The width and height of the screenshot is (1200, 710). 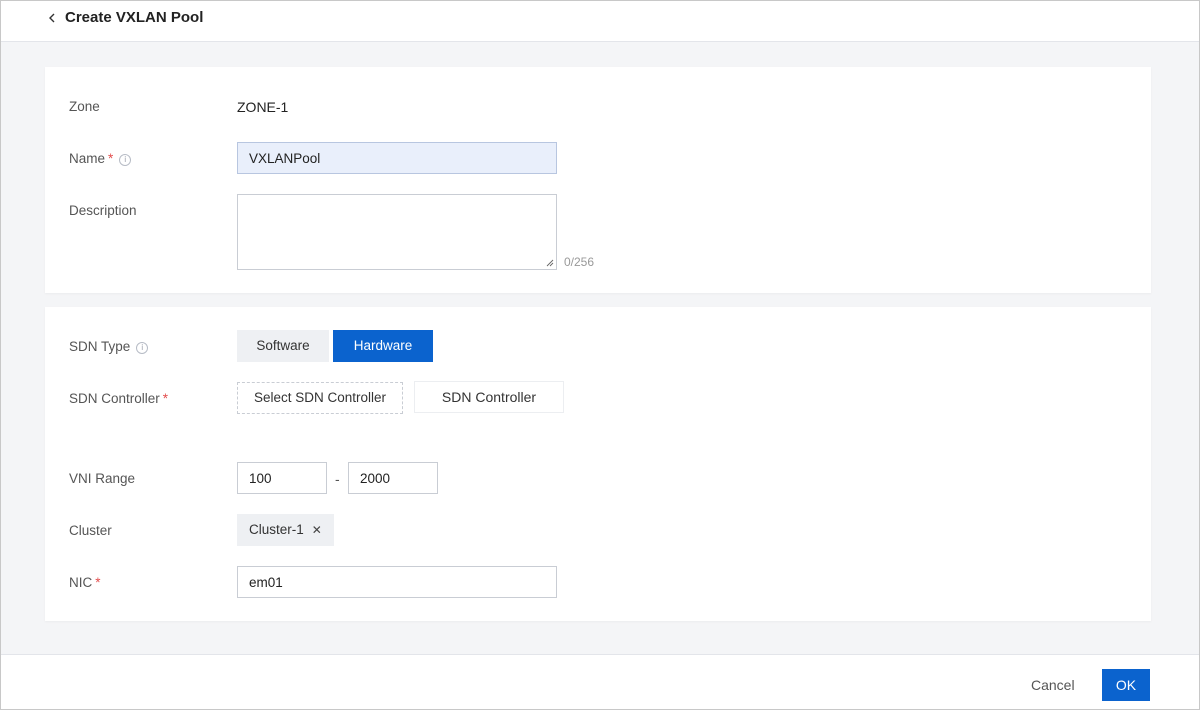 I want to click on vni-start-input, so click(x=282, y=478).